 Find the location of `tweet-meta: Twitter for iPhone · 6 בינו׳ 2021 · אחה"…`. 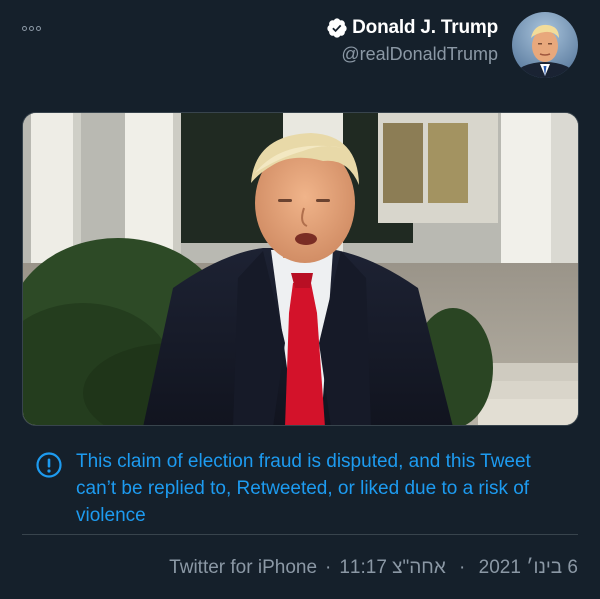

tweet-meta: Twitter for iPhone · 6 בינו׳ 2021 · אחה"… is located at coordinates (373, 568).